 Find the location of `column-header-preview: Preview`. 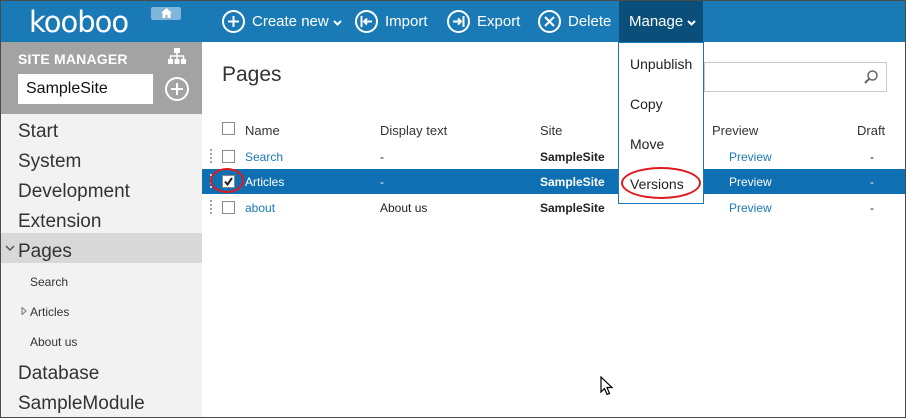

column-header-preview: Preview is located at coordinates (735, 130).